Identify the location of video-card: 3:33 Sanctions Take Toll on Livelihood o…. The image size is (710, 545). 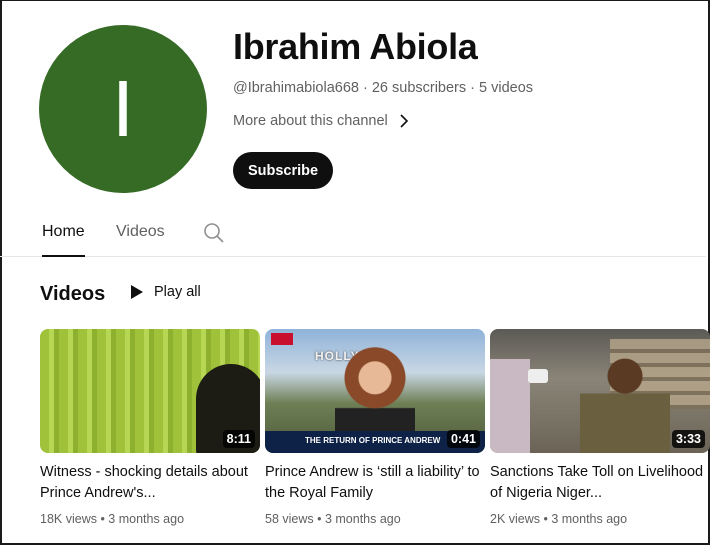
(600, 427).